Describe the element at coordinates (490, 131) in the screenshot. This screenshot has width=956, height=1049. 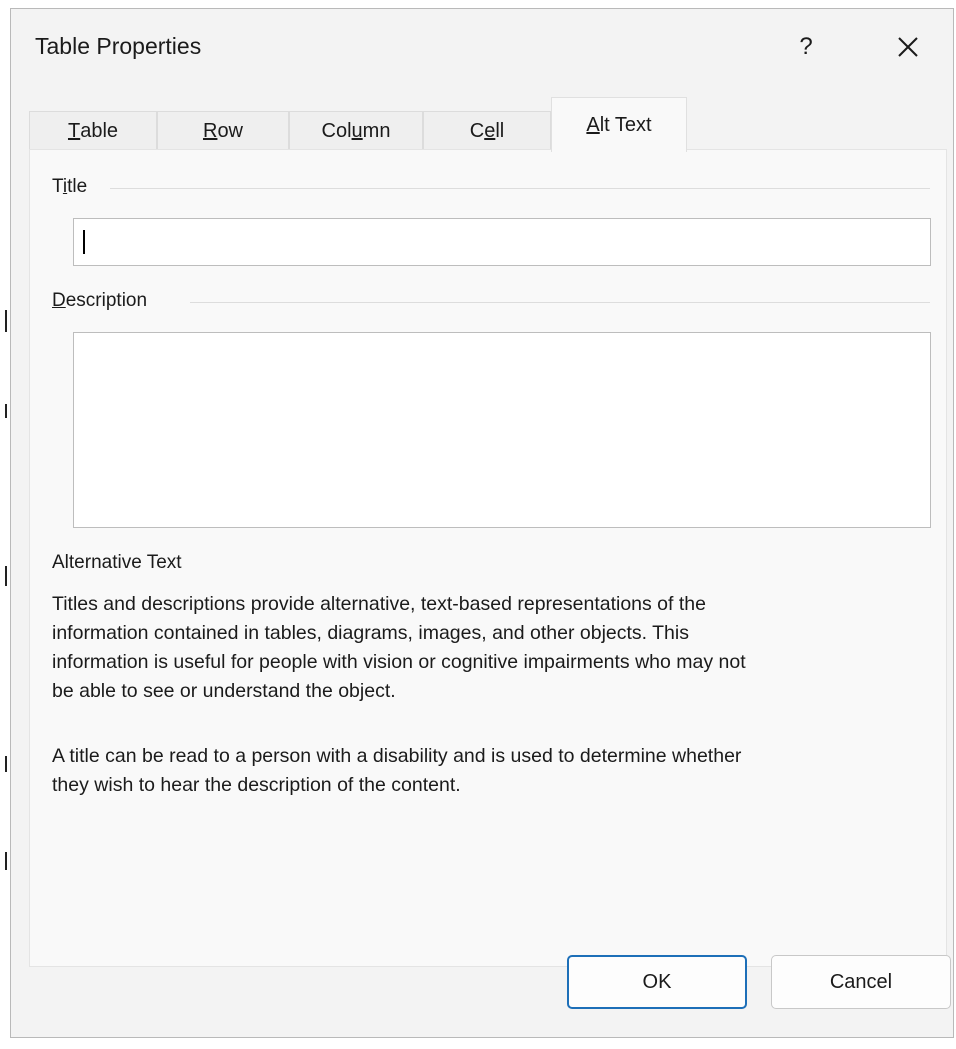
I see `tab-label-access-key: e` at that location.